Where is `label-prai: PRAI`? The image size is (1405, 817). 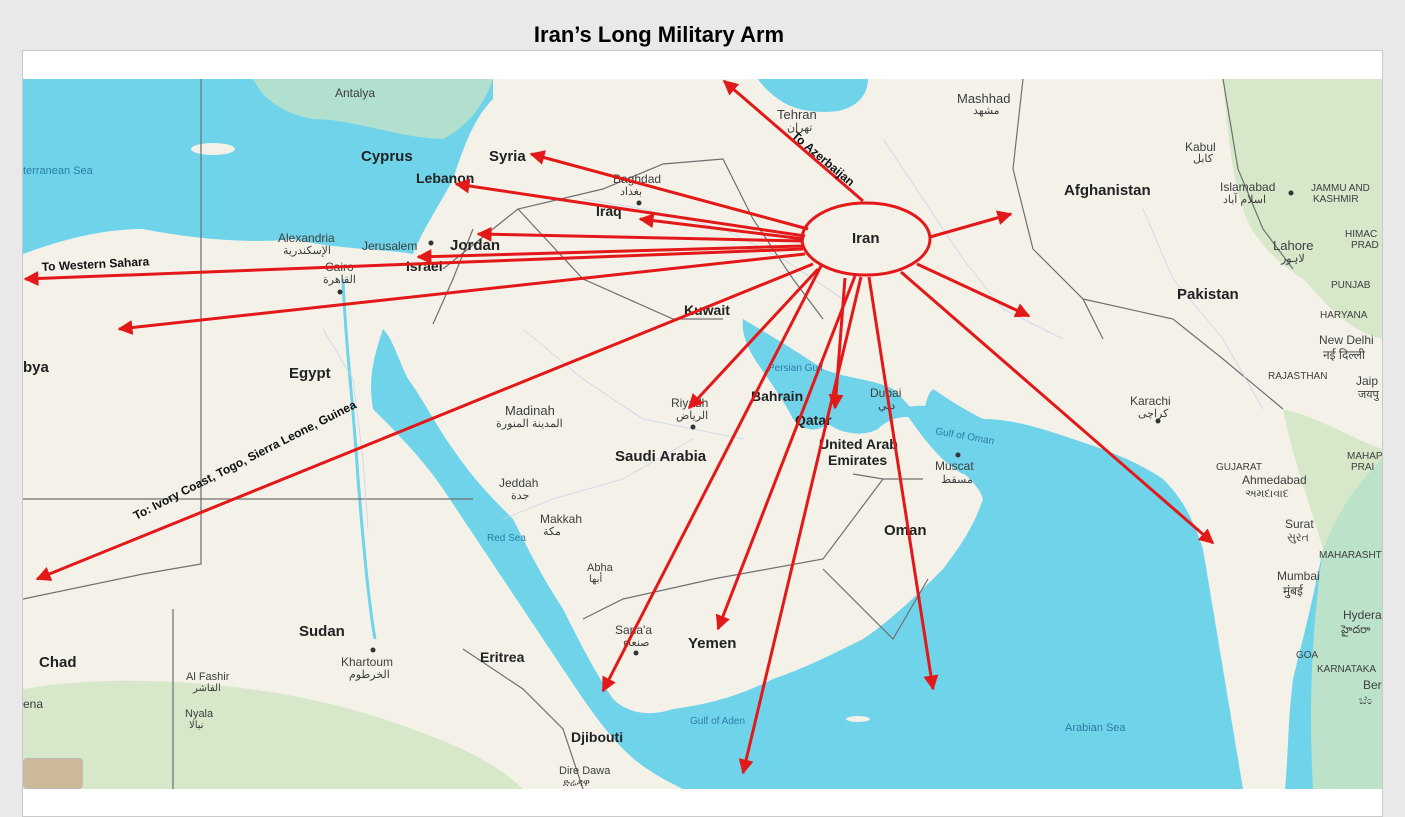 label-prai: PRAI is located at coordinates (1362, 467).